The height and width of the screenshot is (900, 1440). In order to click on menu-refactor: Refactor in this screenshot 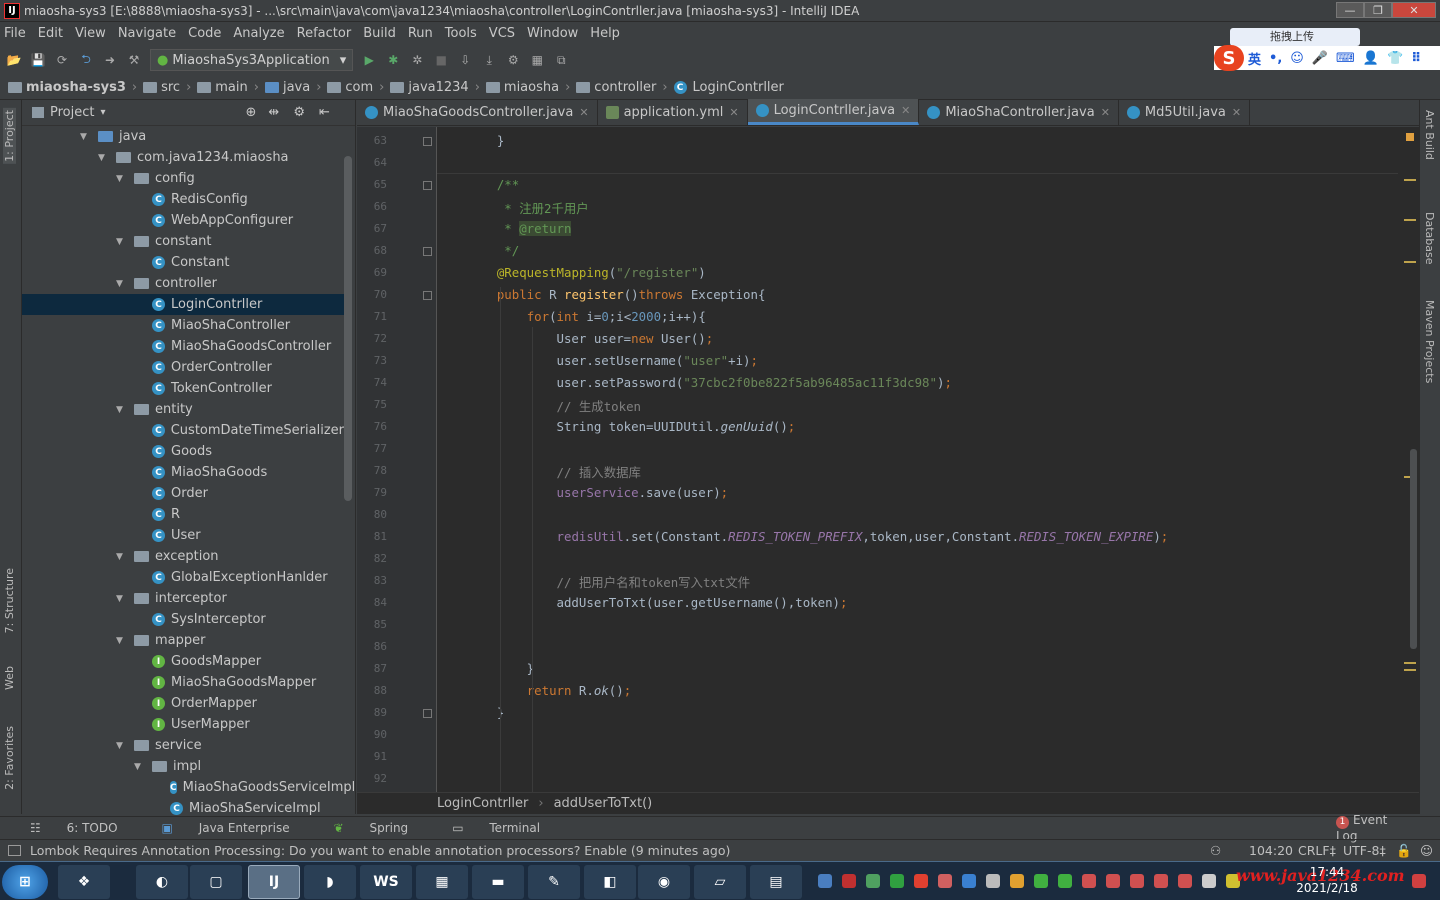, I will do `click(324, 33)`.